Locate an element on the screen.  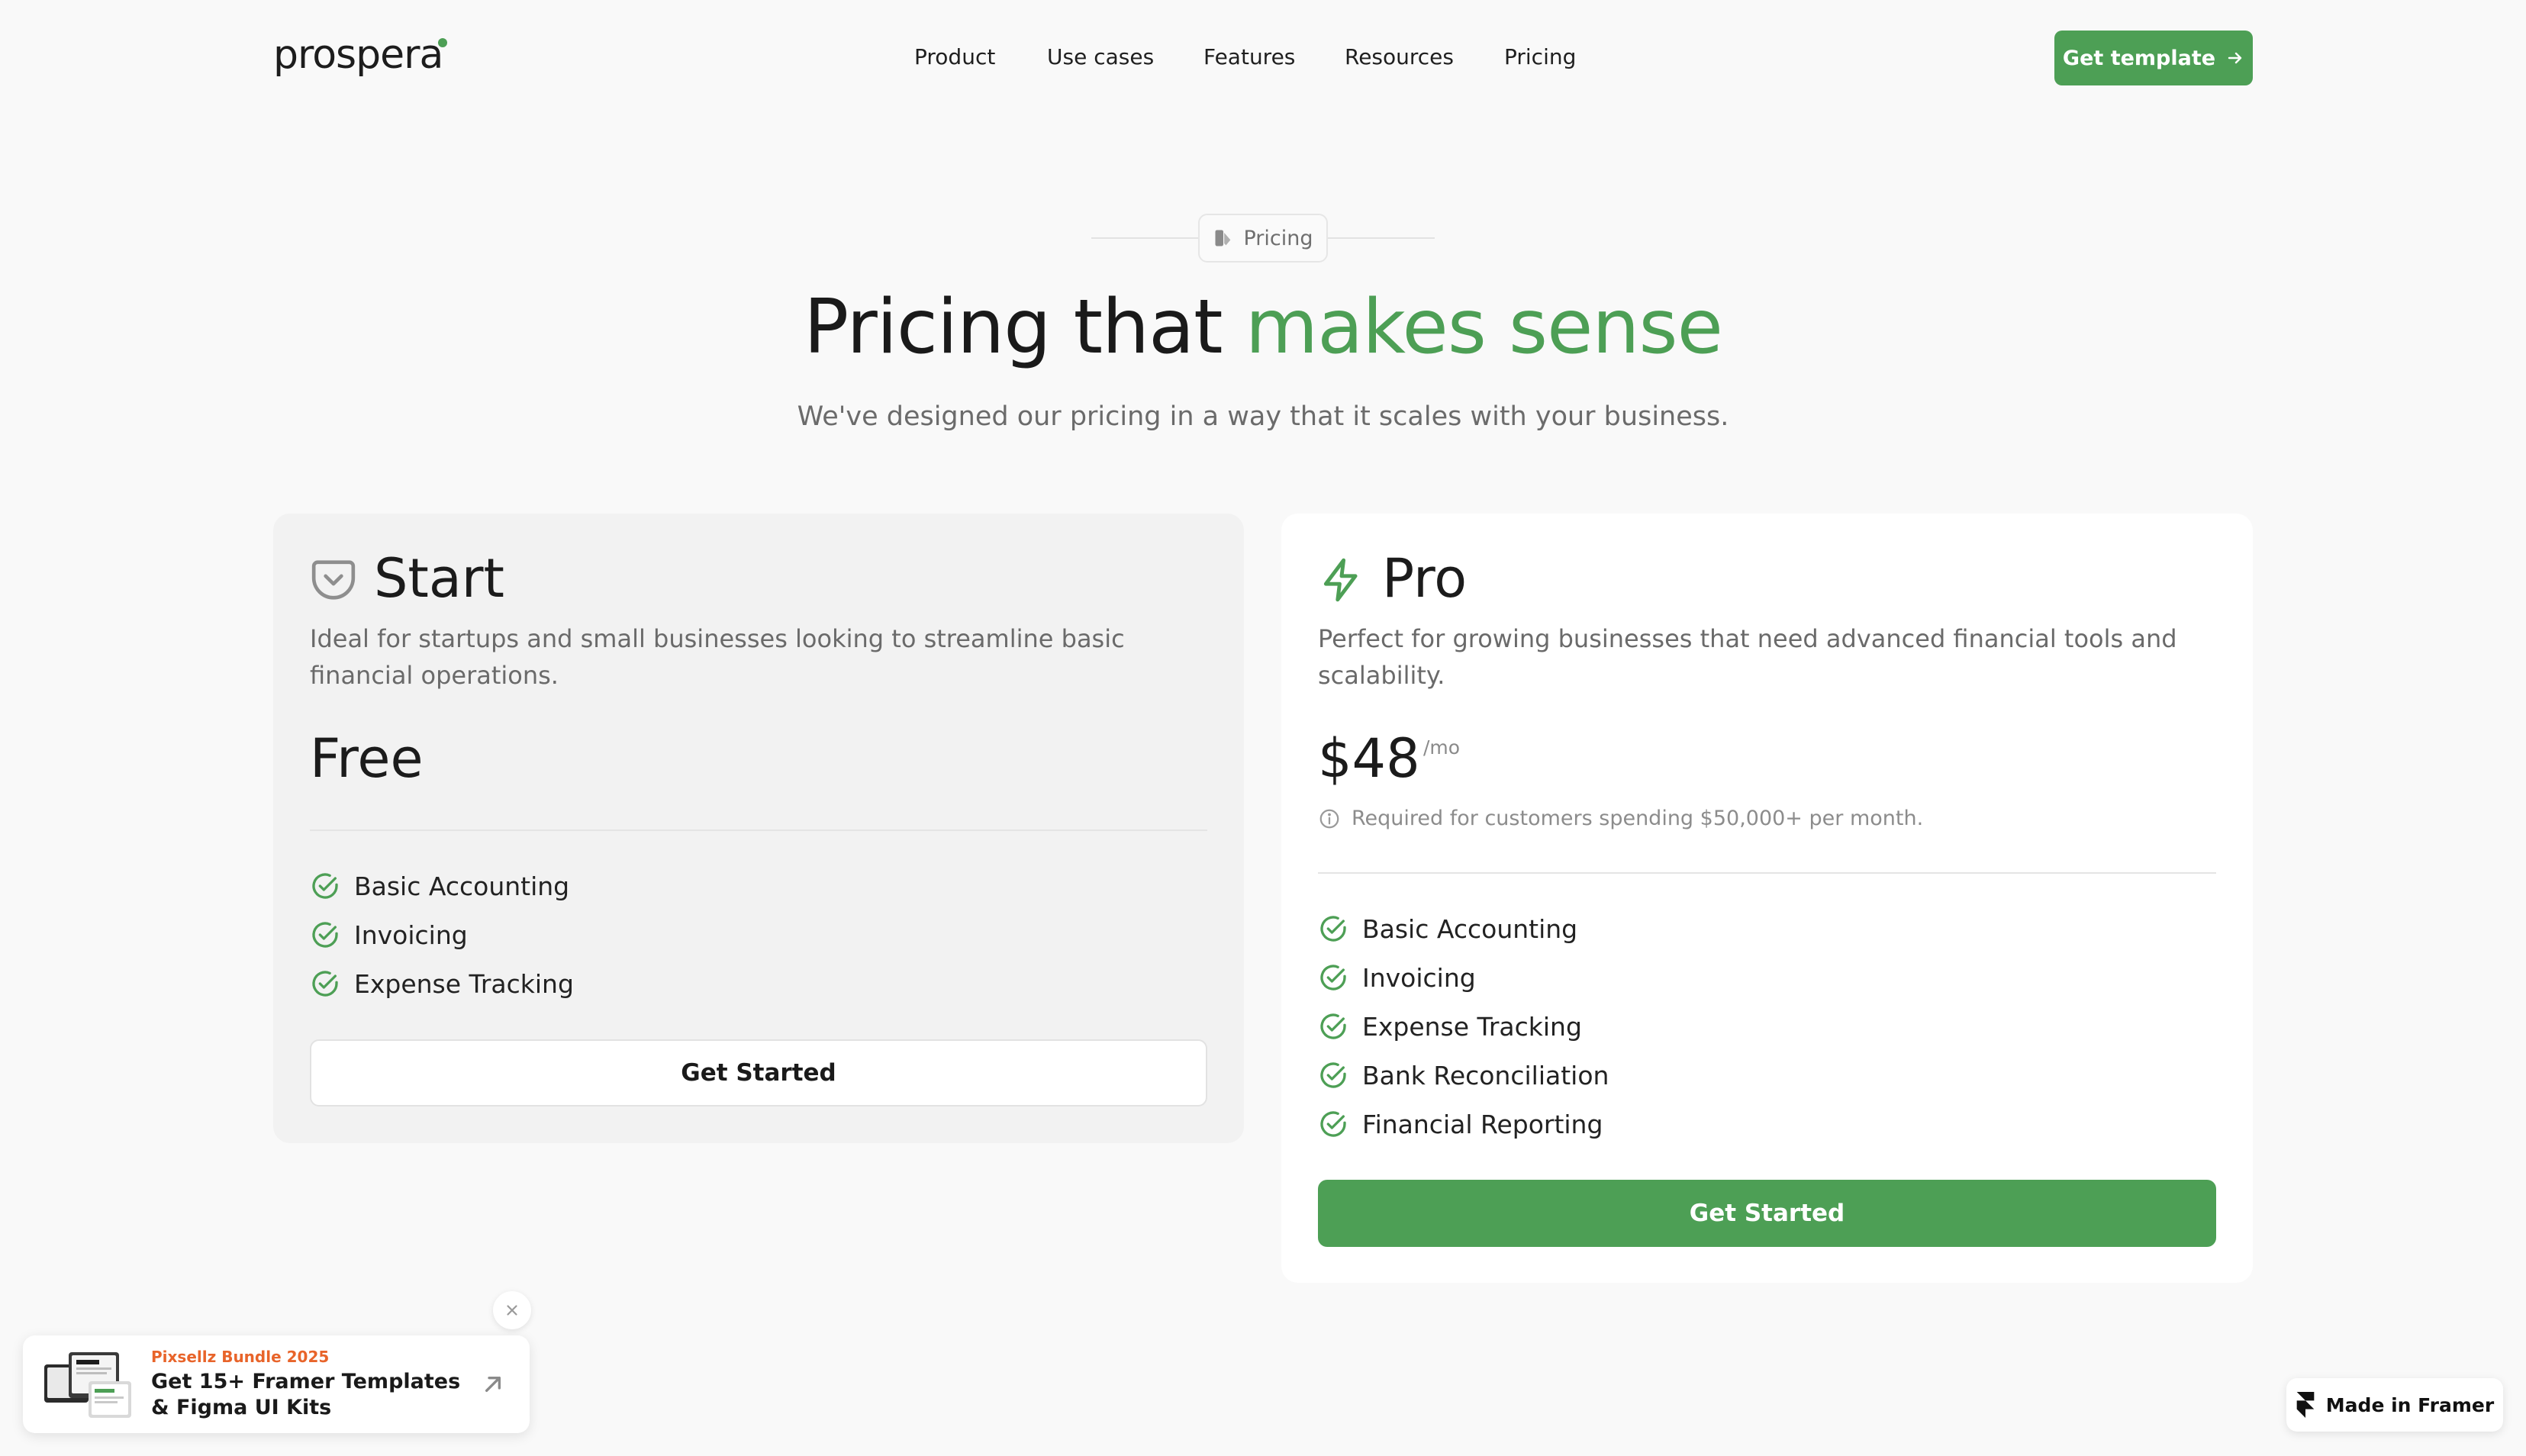
pricing-tag-icon is located at coordinates (1223, 238).